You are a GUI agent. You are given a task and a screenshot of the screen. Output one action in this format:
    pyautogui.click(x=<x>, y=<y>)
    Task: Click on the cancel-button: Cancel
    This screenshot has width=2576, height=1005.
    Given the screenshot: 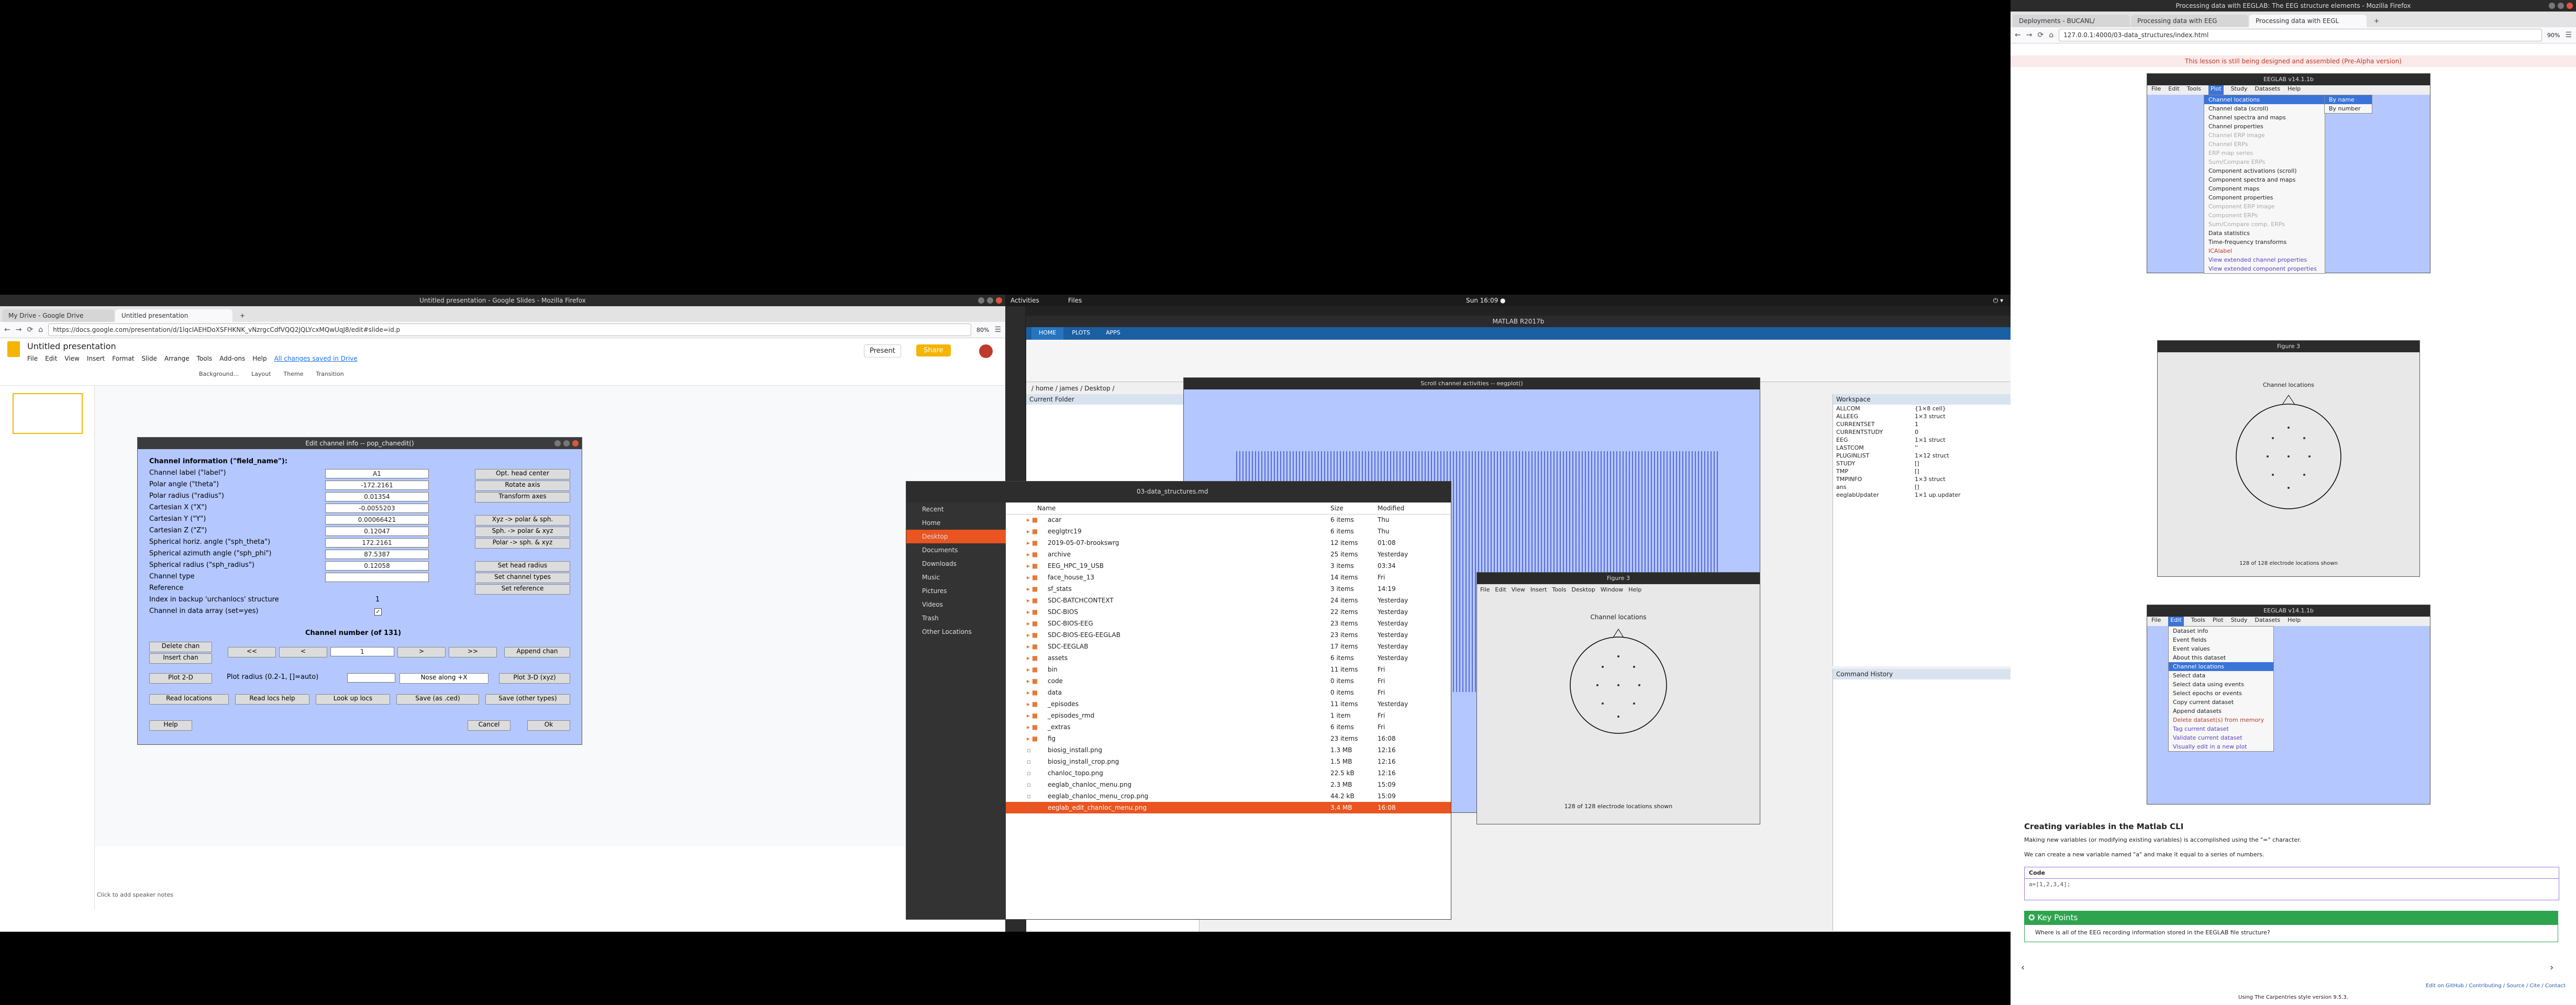 What is the action you would take?
    pyautogui.click(x=489, y=725)
    